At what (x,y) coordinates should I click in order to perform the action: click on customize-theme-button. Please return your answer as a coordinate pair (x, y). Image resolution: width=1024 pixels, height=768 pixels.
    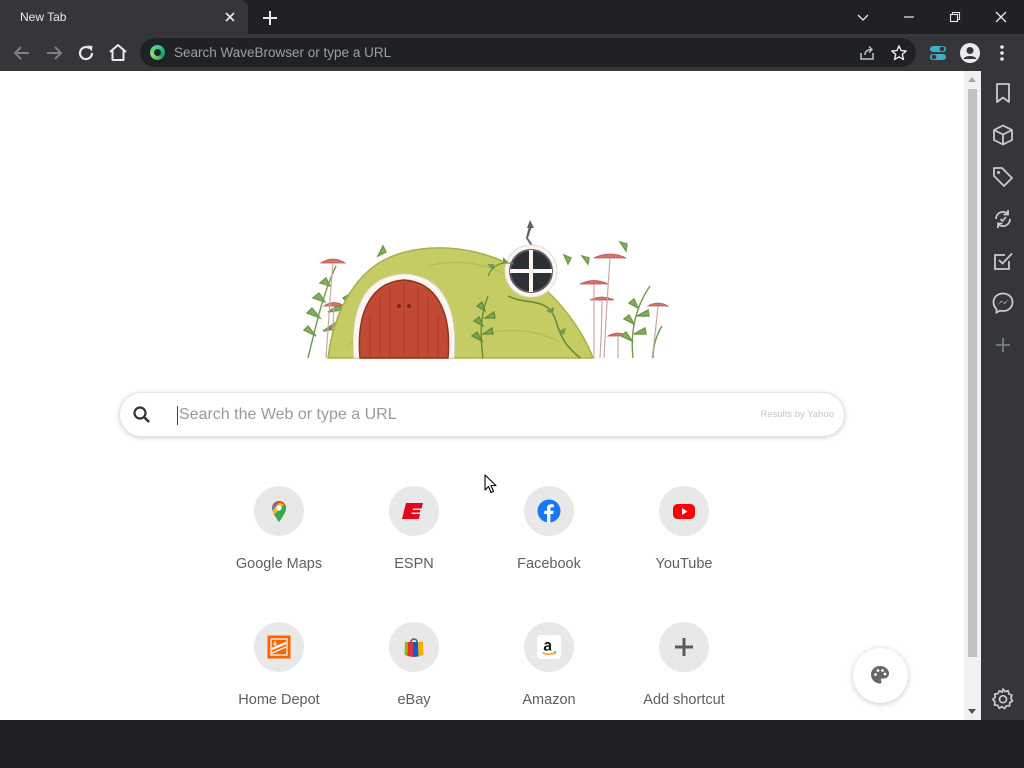
    Looking at the image, I should click on (880, 675).